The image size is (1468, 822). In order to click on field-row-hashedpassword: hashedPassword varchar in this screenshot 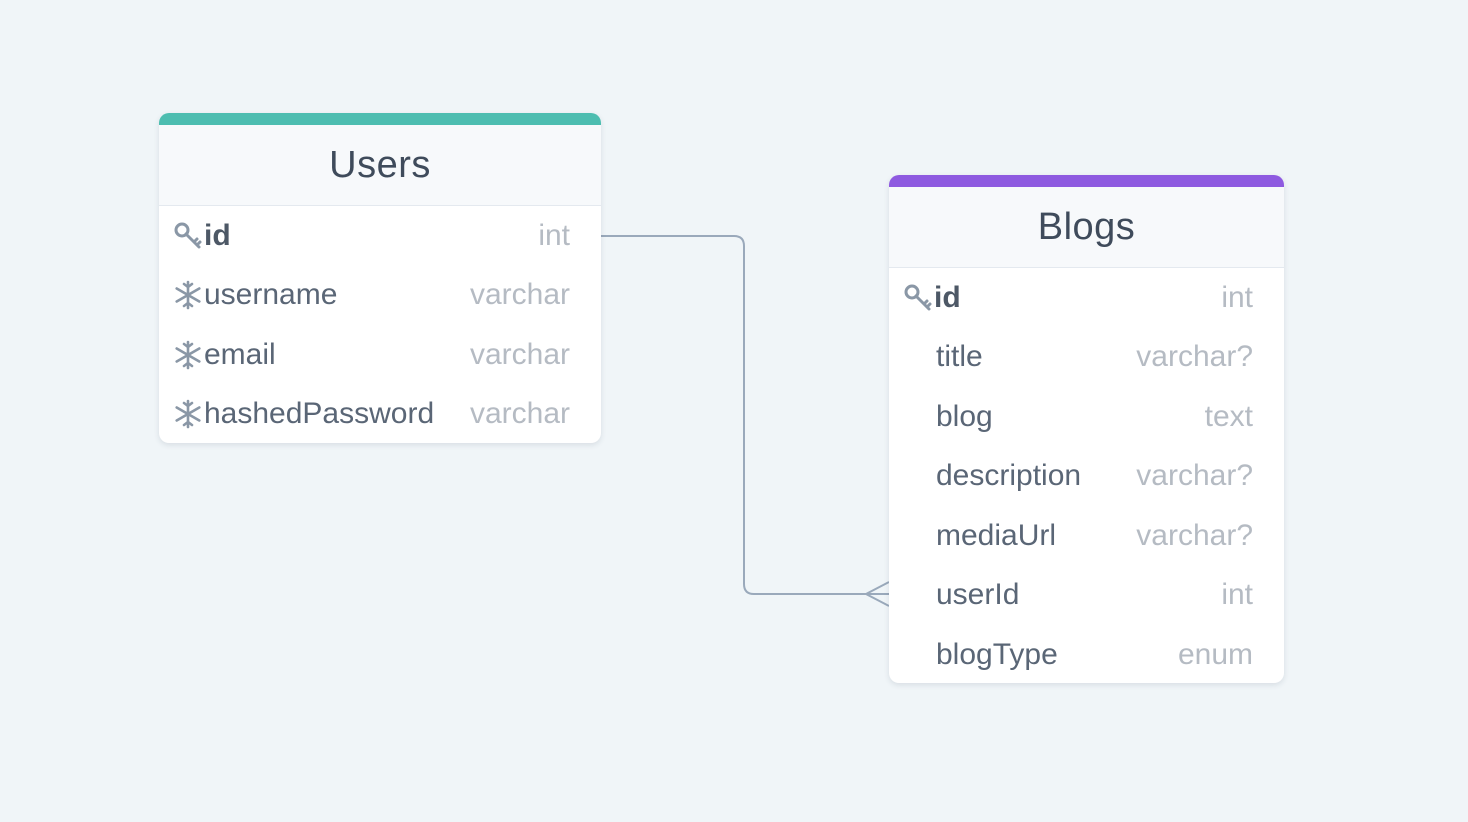, I will do `click(380, 414)`.